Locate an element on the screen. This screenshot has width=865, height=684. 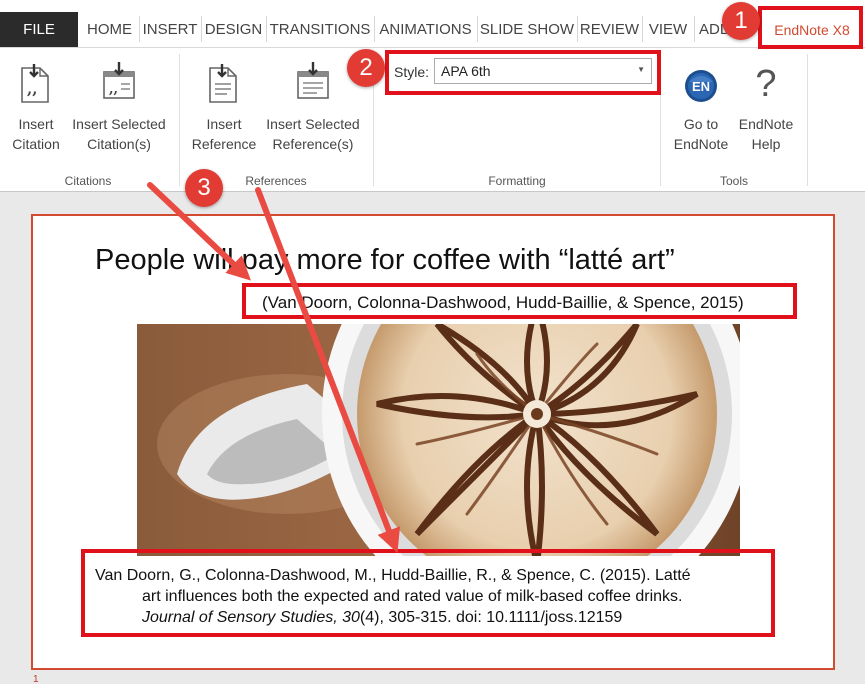
step-badge-2: 2 is located at coordinates (366, 68).